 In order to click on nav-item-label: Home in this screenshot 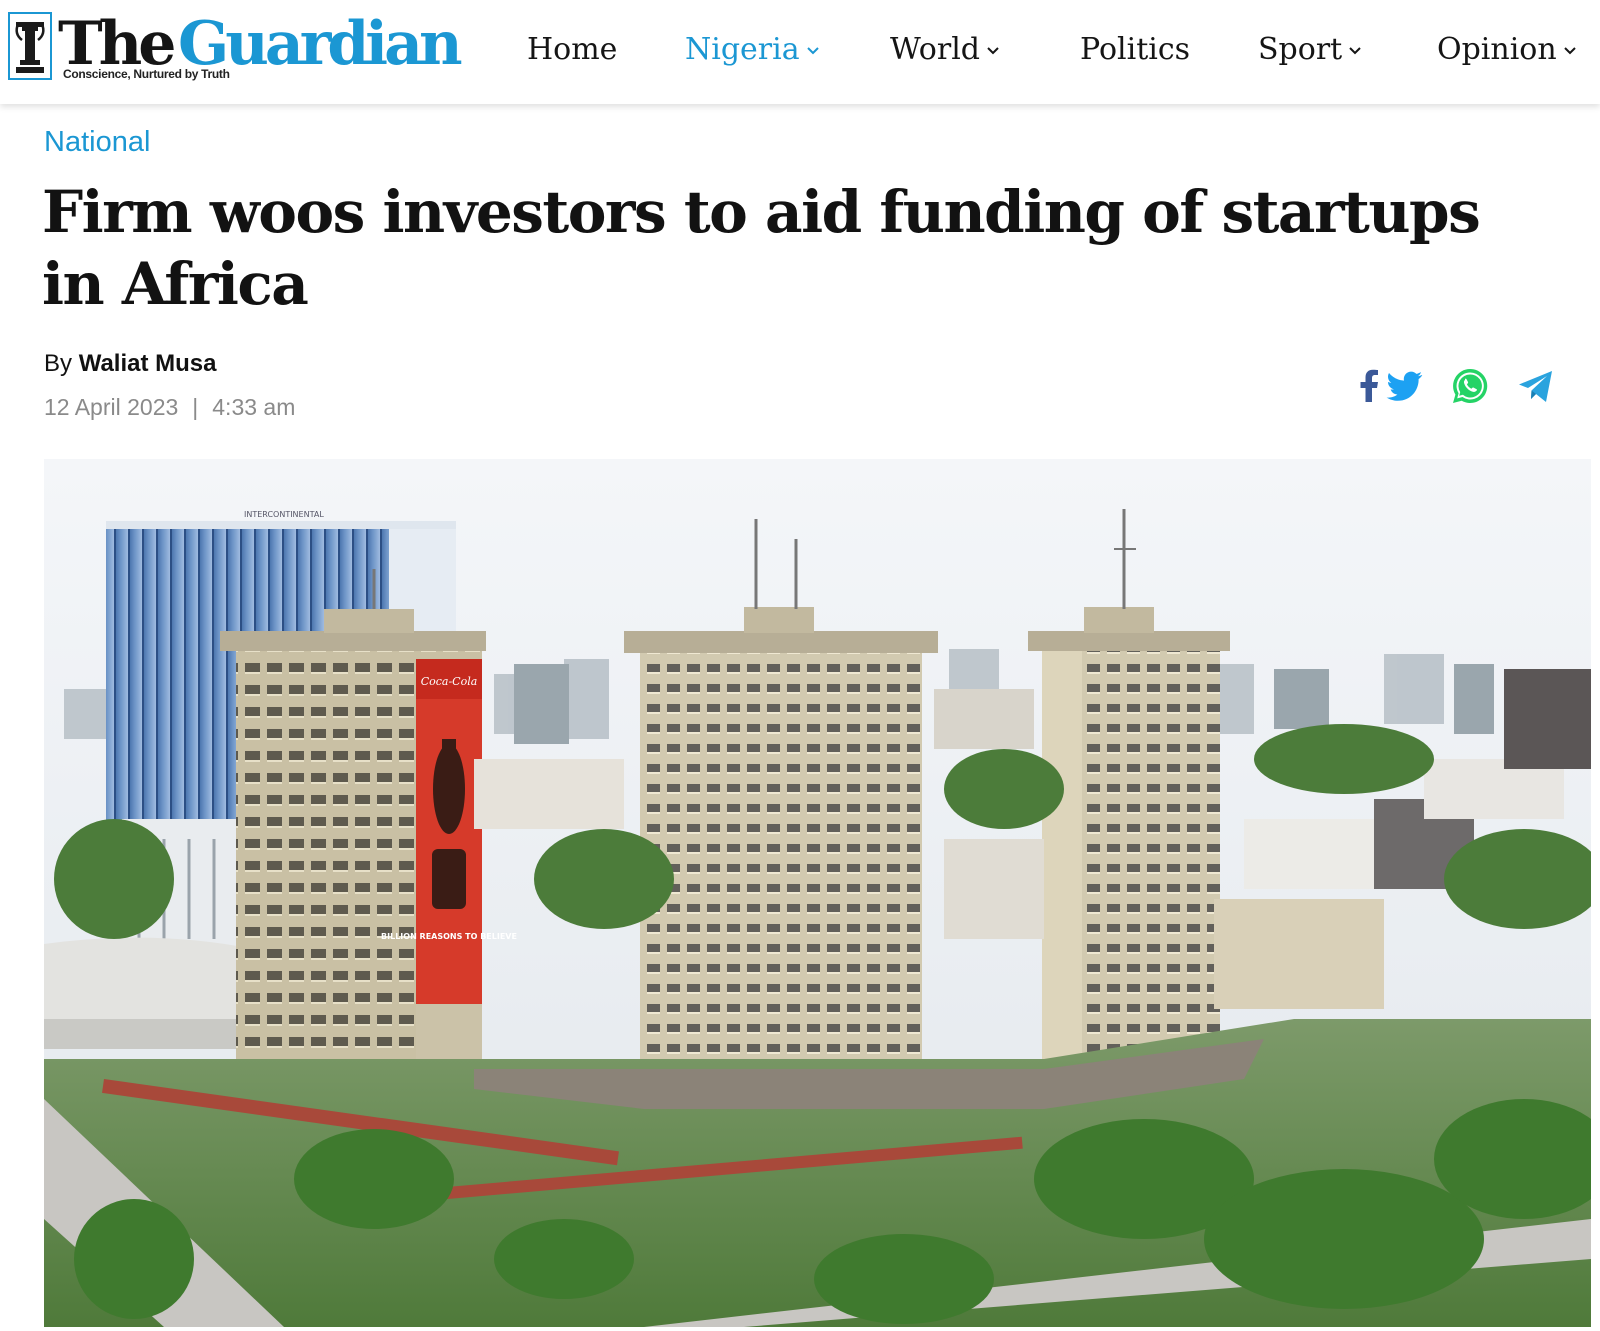, I will do `click(572, 49)`.